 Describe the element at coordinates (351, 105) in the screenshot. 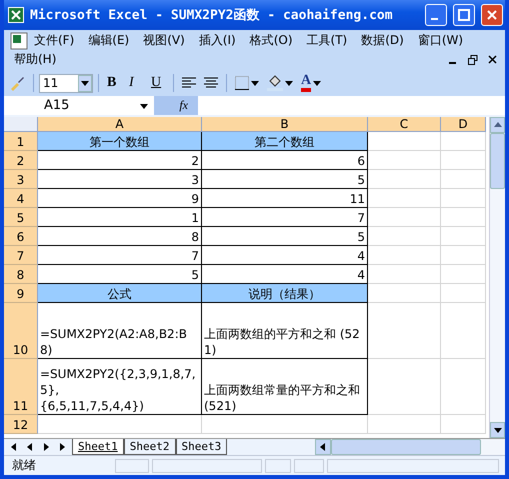

I see `formula-field` at that location.